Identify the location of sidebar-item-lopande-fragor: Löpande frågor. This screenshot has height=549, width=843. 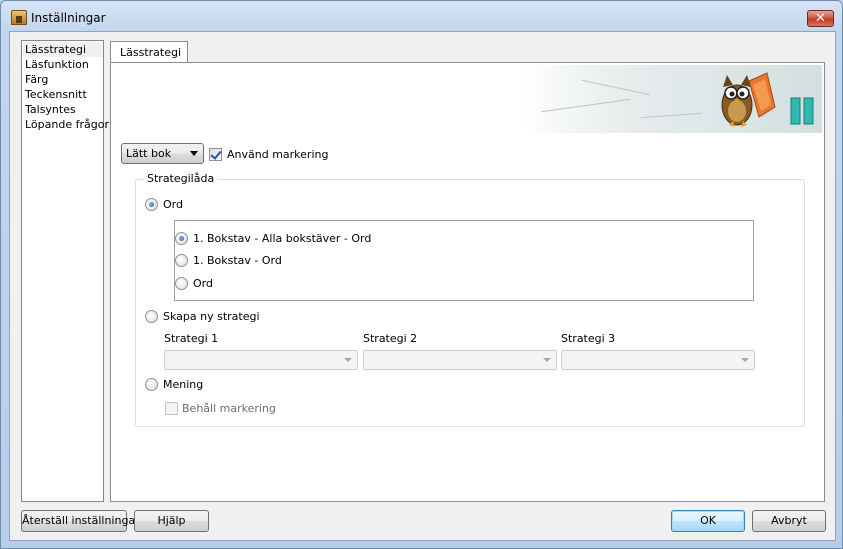
(66, 124).